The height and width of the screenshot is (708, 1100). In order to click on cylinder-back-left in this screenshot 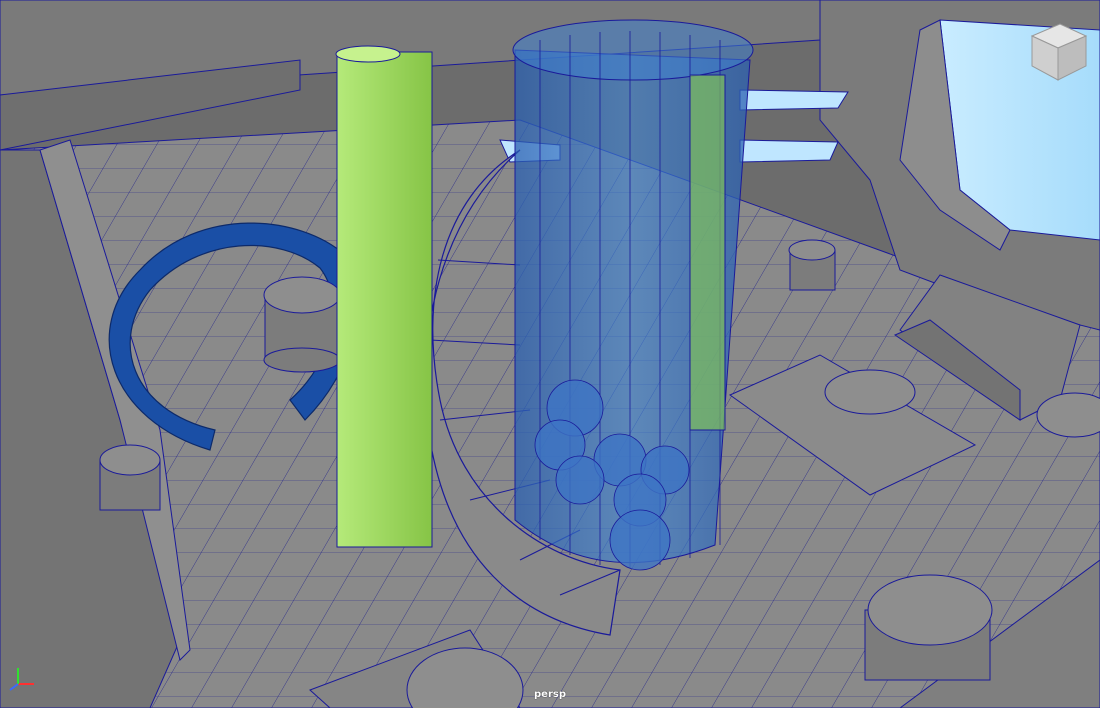, I will do `click(302, 324)`.